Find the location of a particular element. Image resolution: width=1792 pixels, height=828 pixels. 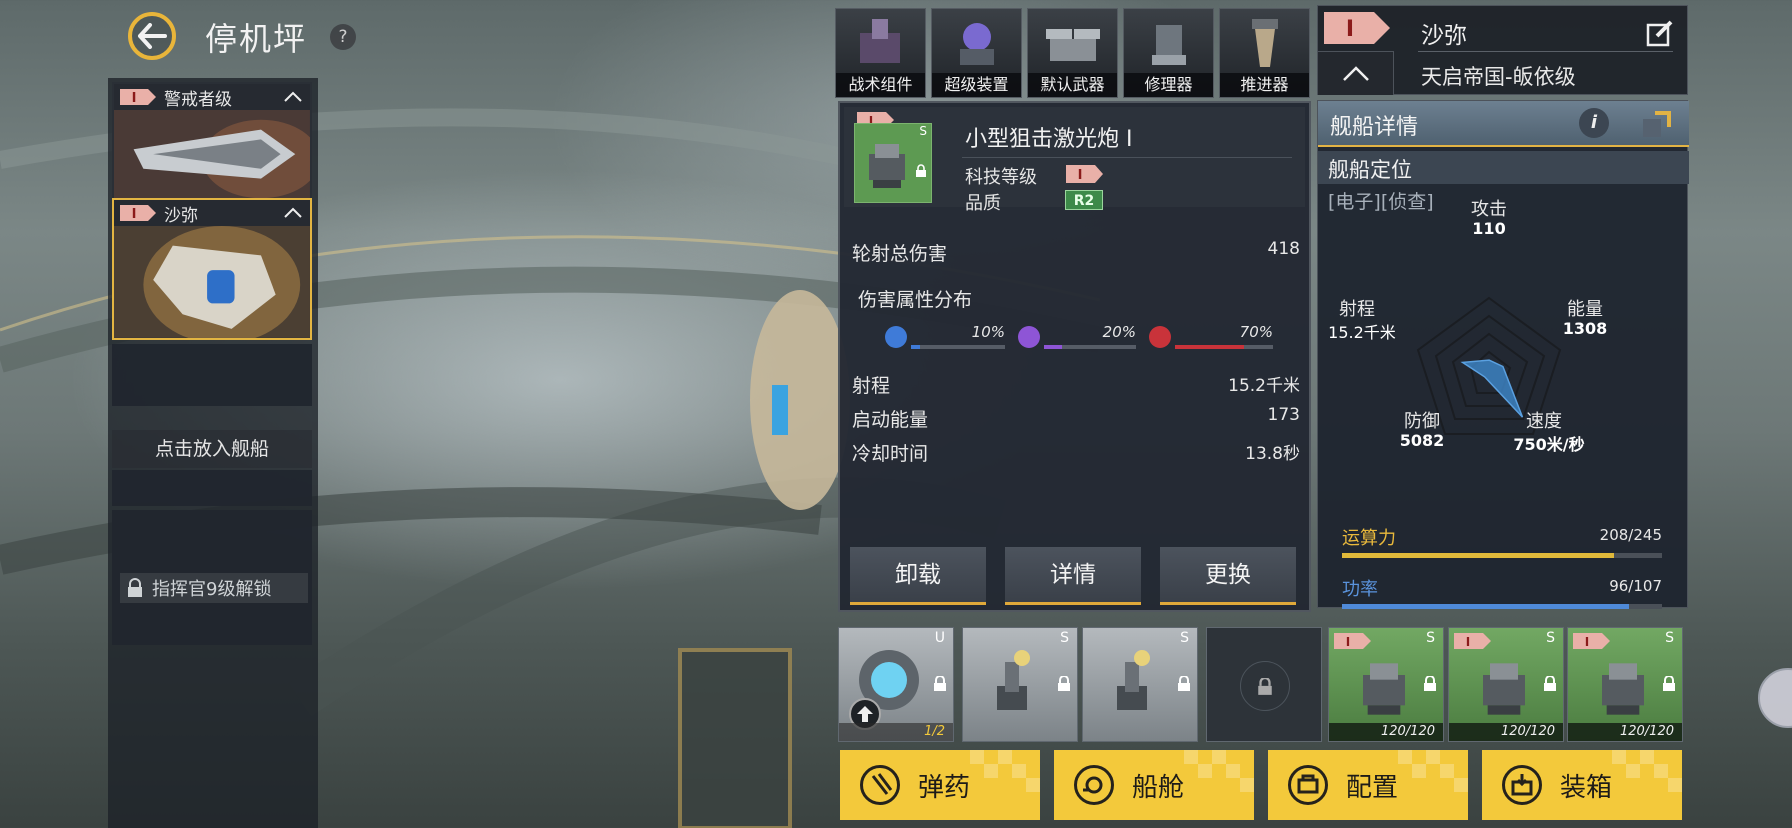

stat-label: 轮射总伤害 is located at coordinates (900, 254).